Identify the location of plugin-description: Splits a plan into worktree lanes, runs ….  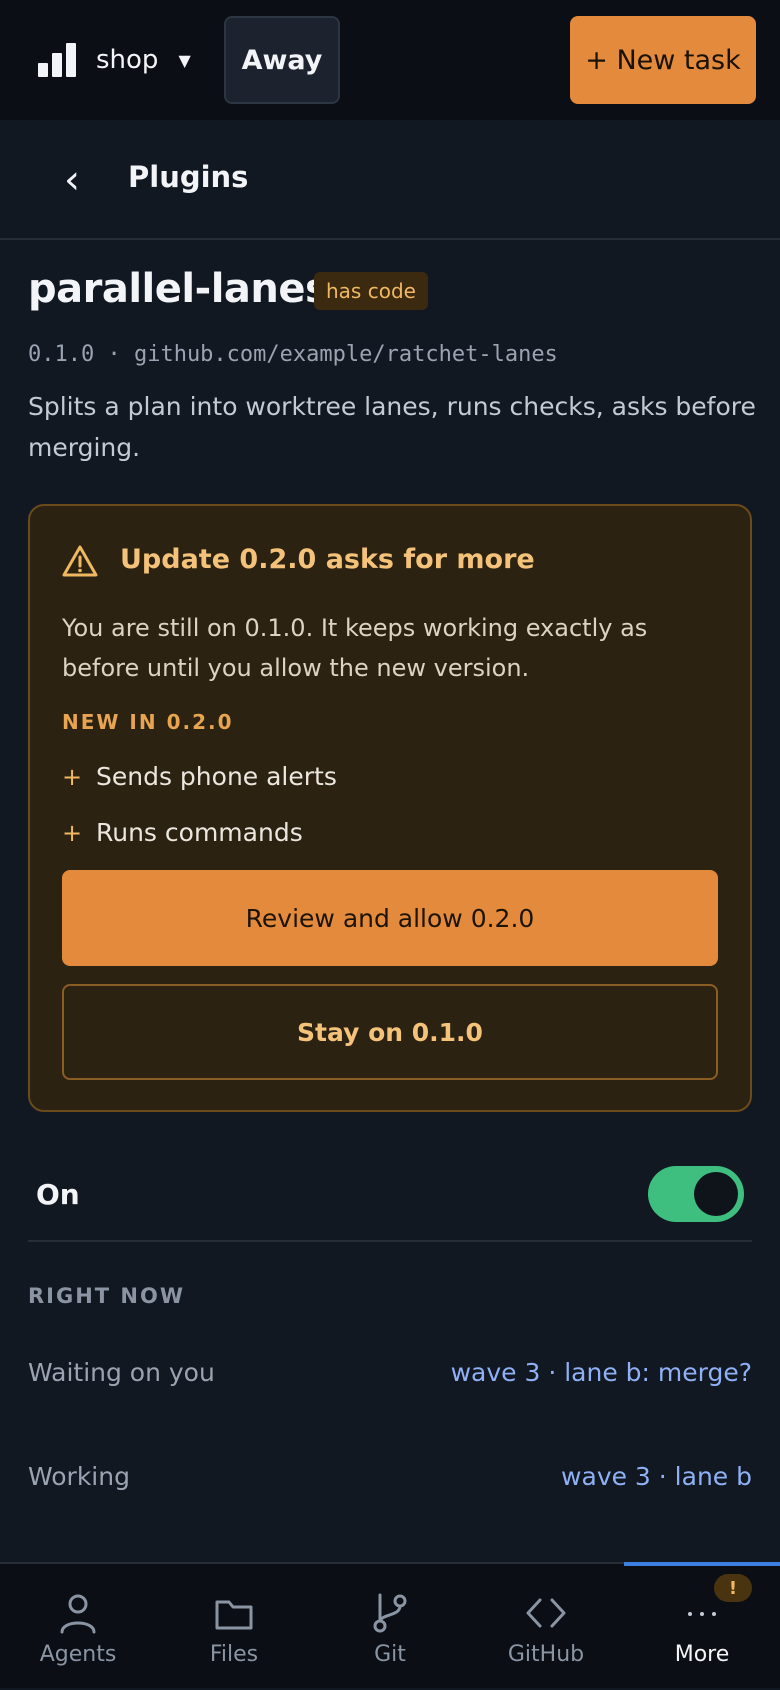
(392, 427).